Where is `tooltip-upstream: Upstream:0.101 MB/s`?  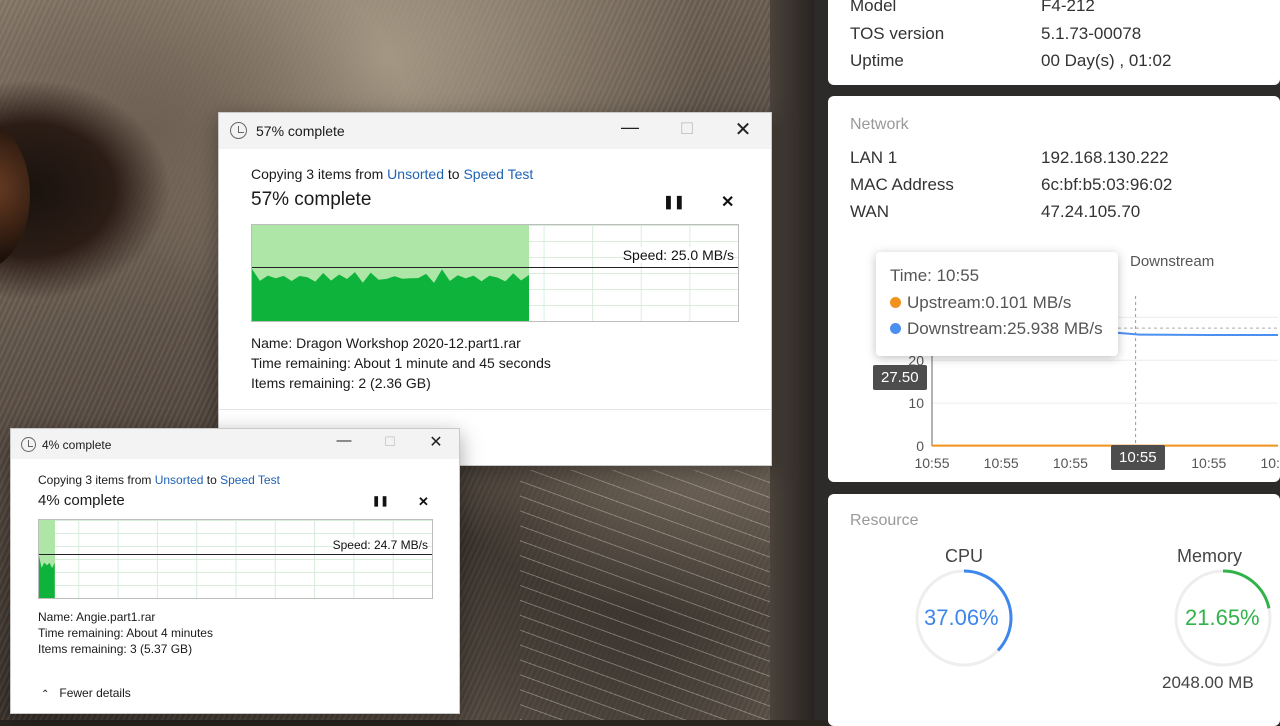
tooltip-upstream: Upstream:0.101 MB/s is located at coordinates (980, 303).